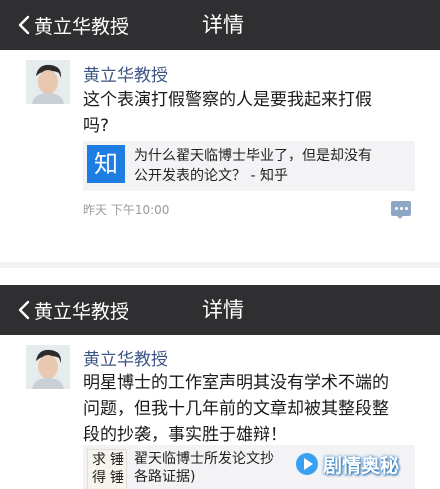 The image size is (440, 489). I want to click on post-text-line: 问题，但我十几年前的文章却被其整段整, so click(236, 409).